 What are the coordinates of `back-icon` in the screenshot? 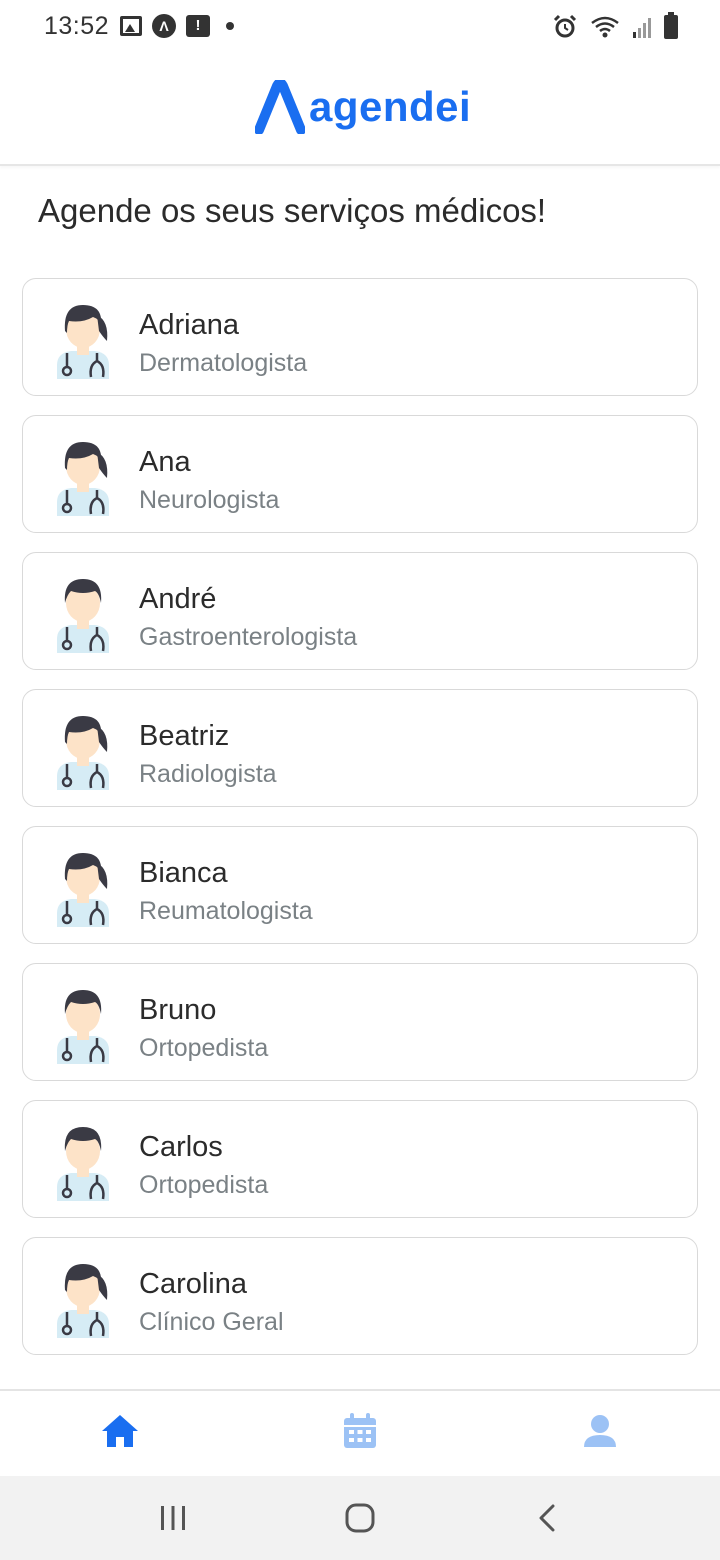 It's located at (548, 1518).